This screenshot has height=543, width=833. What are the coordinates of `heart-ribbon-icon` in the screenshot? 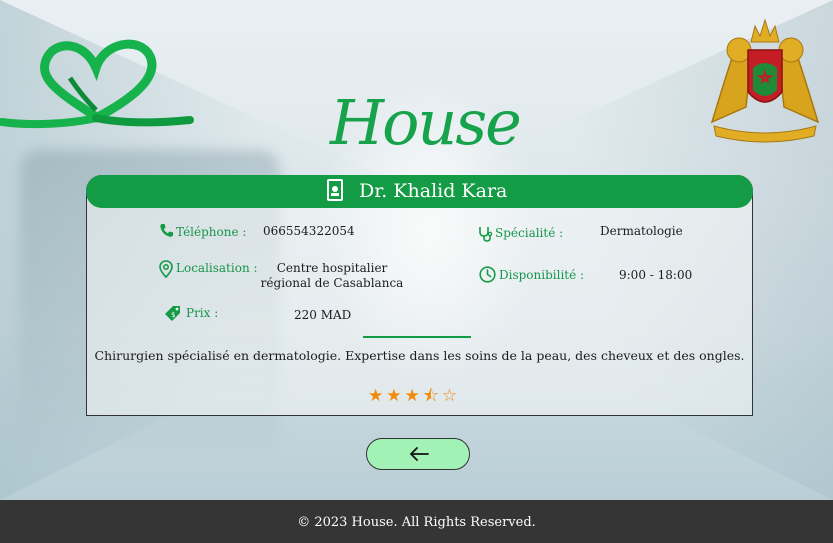 It's located at (97, 84).